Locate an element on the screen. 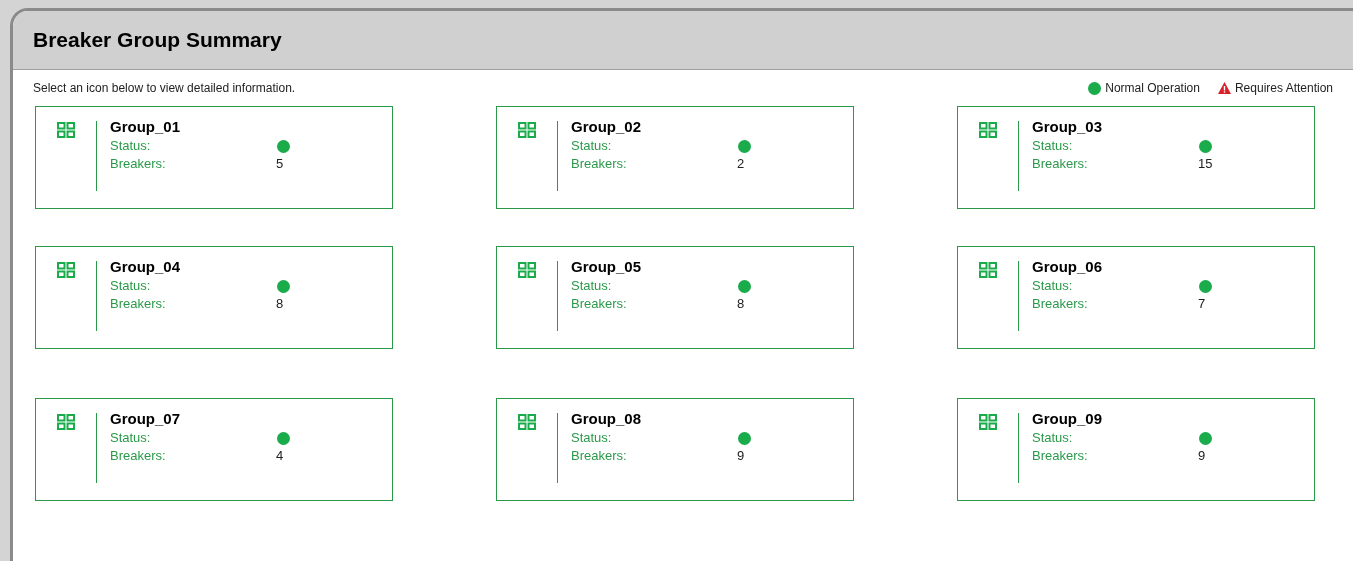 Image resolution: width=1353 pixels, height=561 pixels. breaker-count: 5 is located at coordinates (280, 164).